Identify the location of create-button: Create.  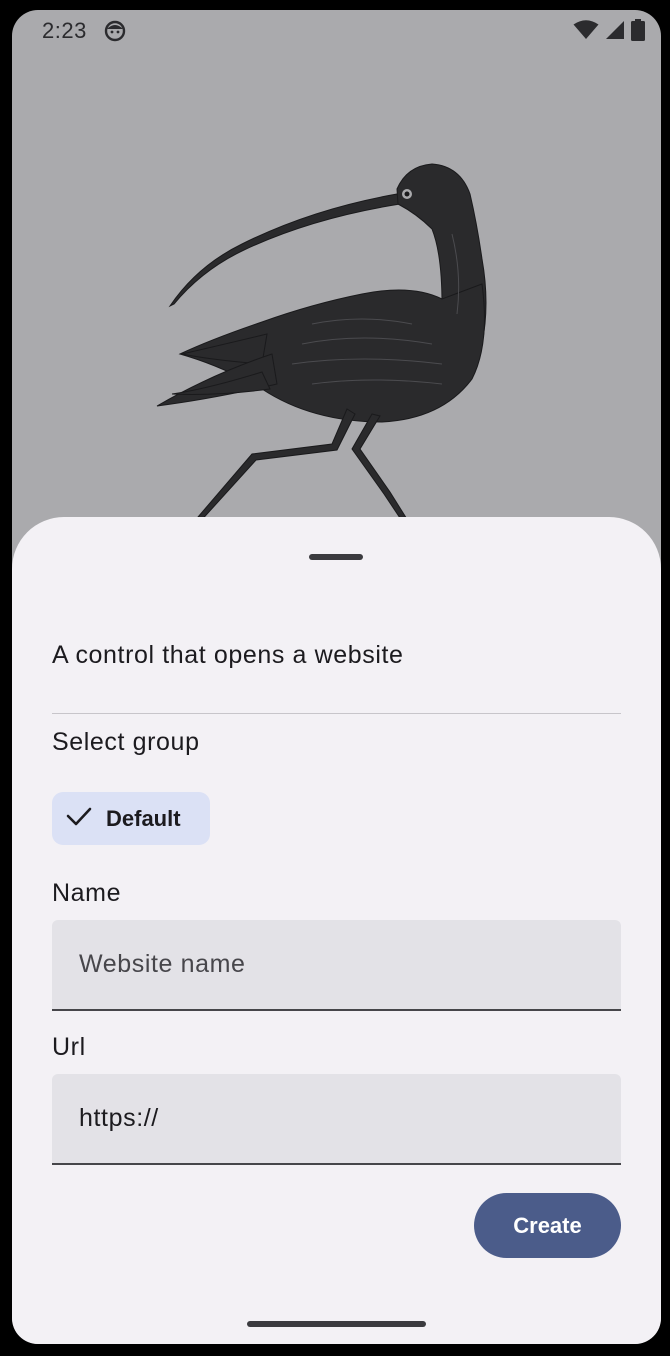
(547, 1225).